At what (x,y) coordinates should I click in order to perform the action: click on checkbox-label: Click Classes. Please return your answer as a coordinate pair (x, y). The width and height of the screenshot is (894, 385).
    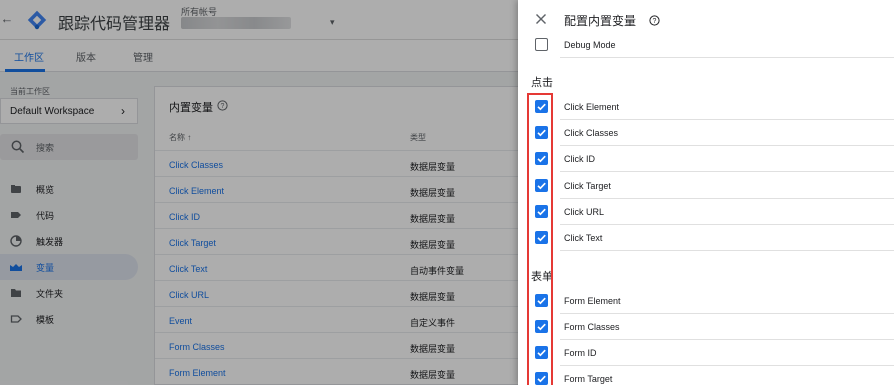
    Looking at the image, I should click on (591, 133).